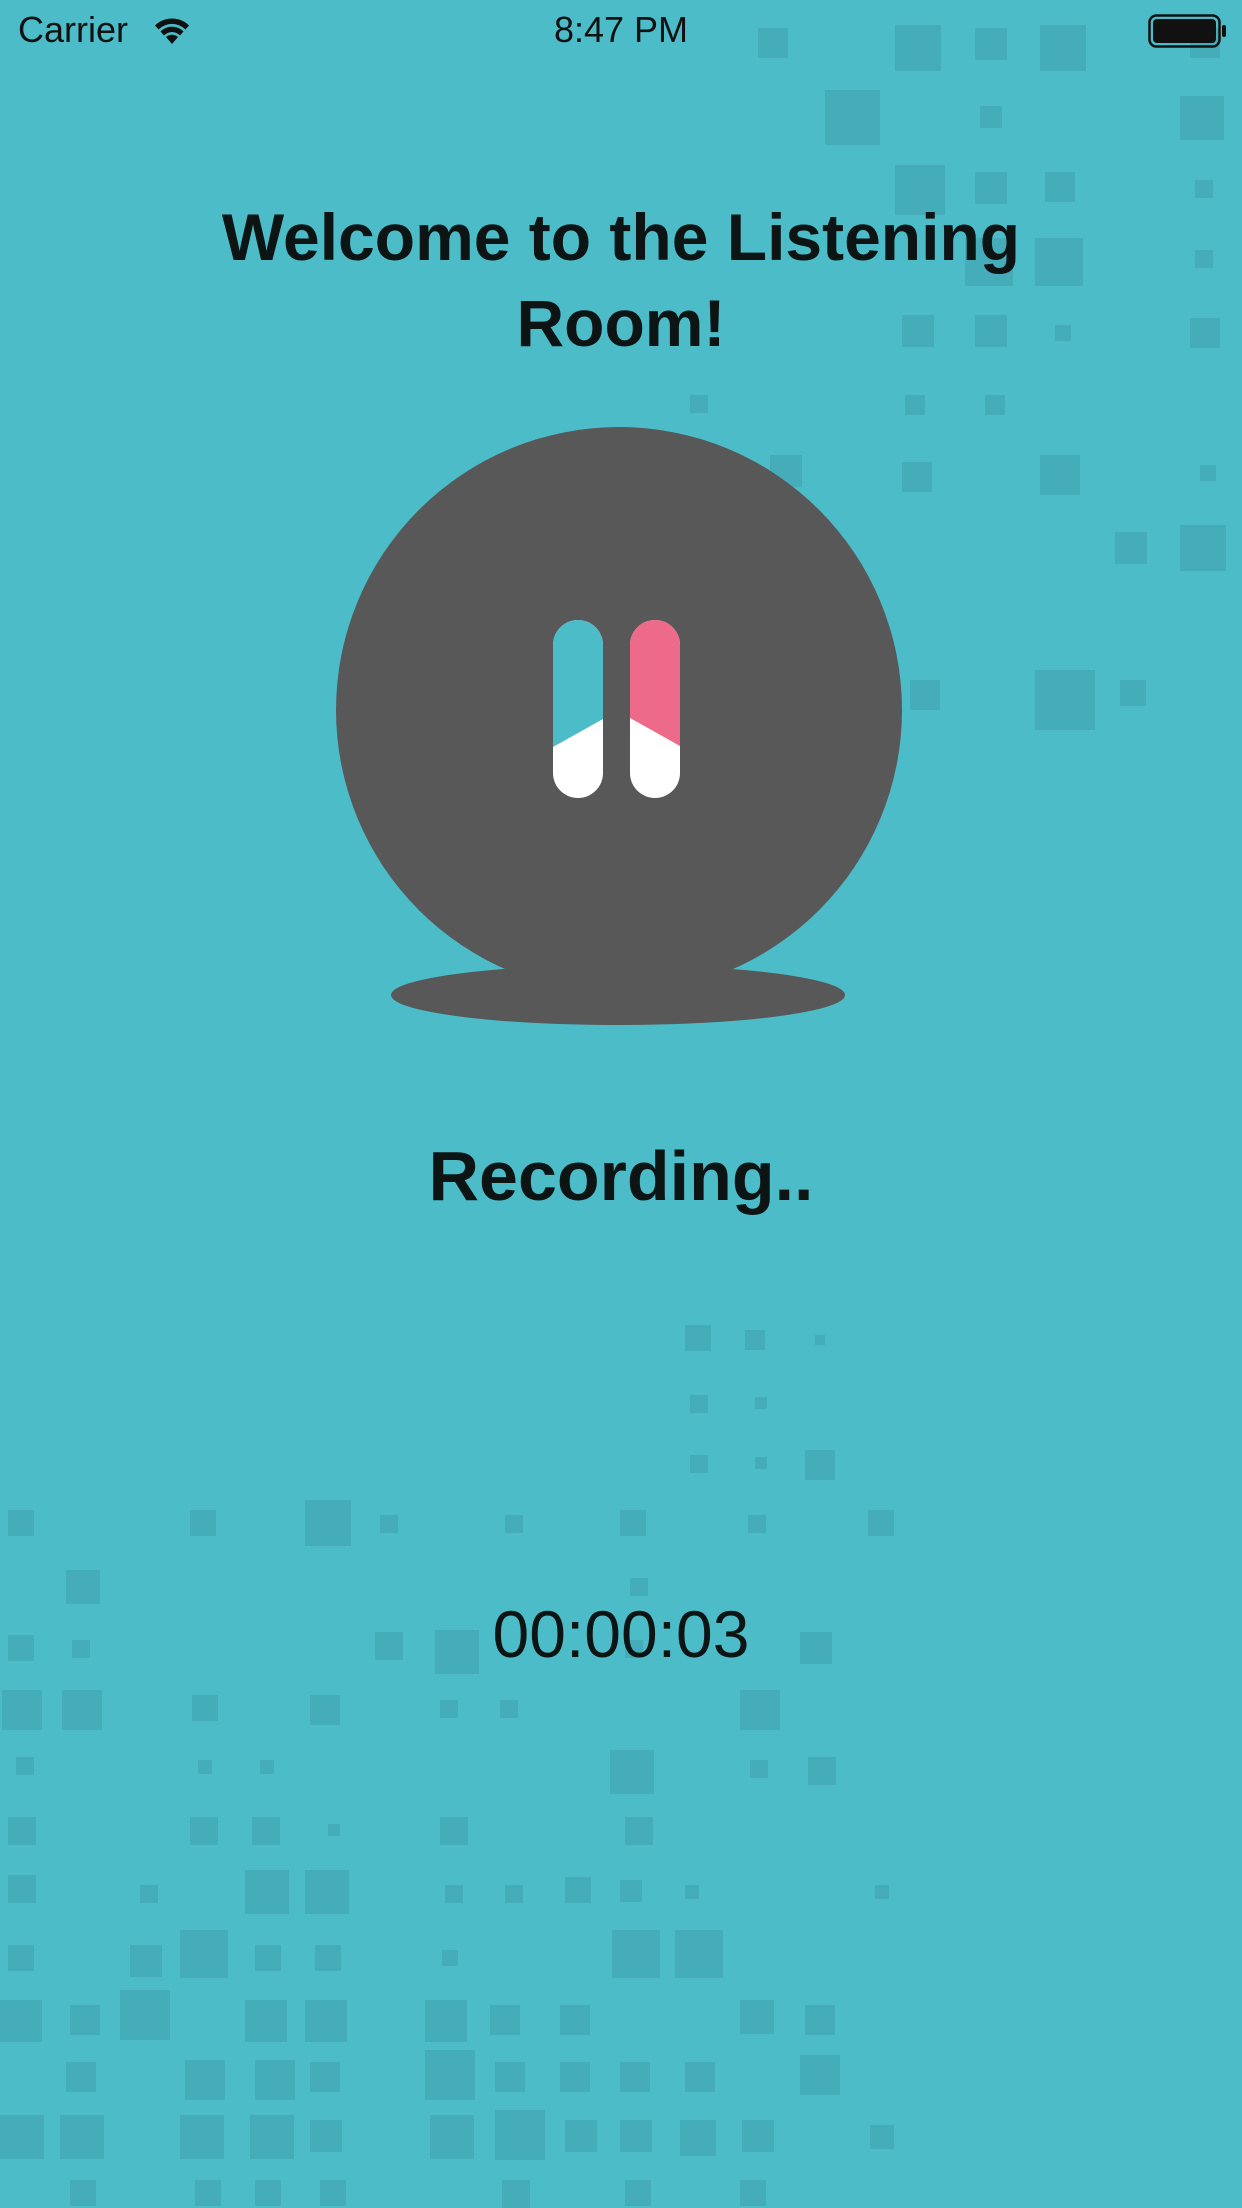 Image resolution: width=1242 pixels, height=2208 pixels. What do you see at coordinates (619, 710) in the screenshot?
I see `record-button-body` at bounding box center [619, 710].